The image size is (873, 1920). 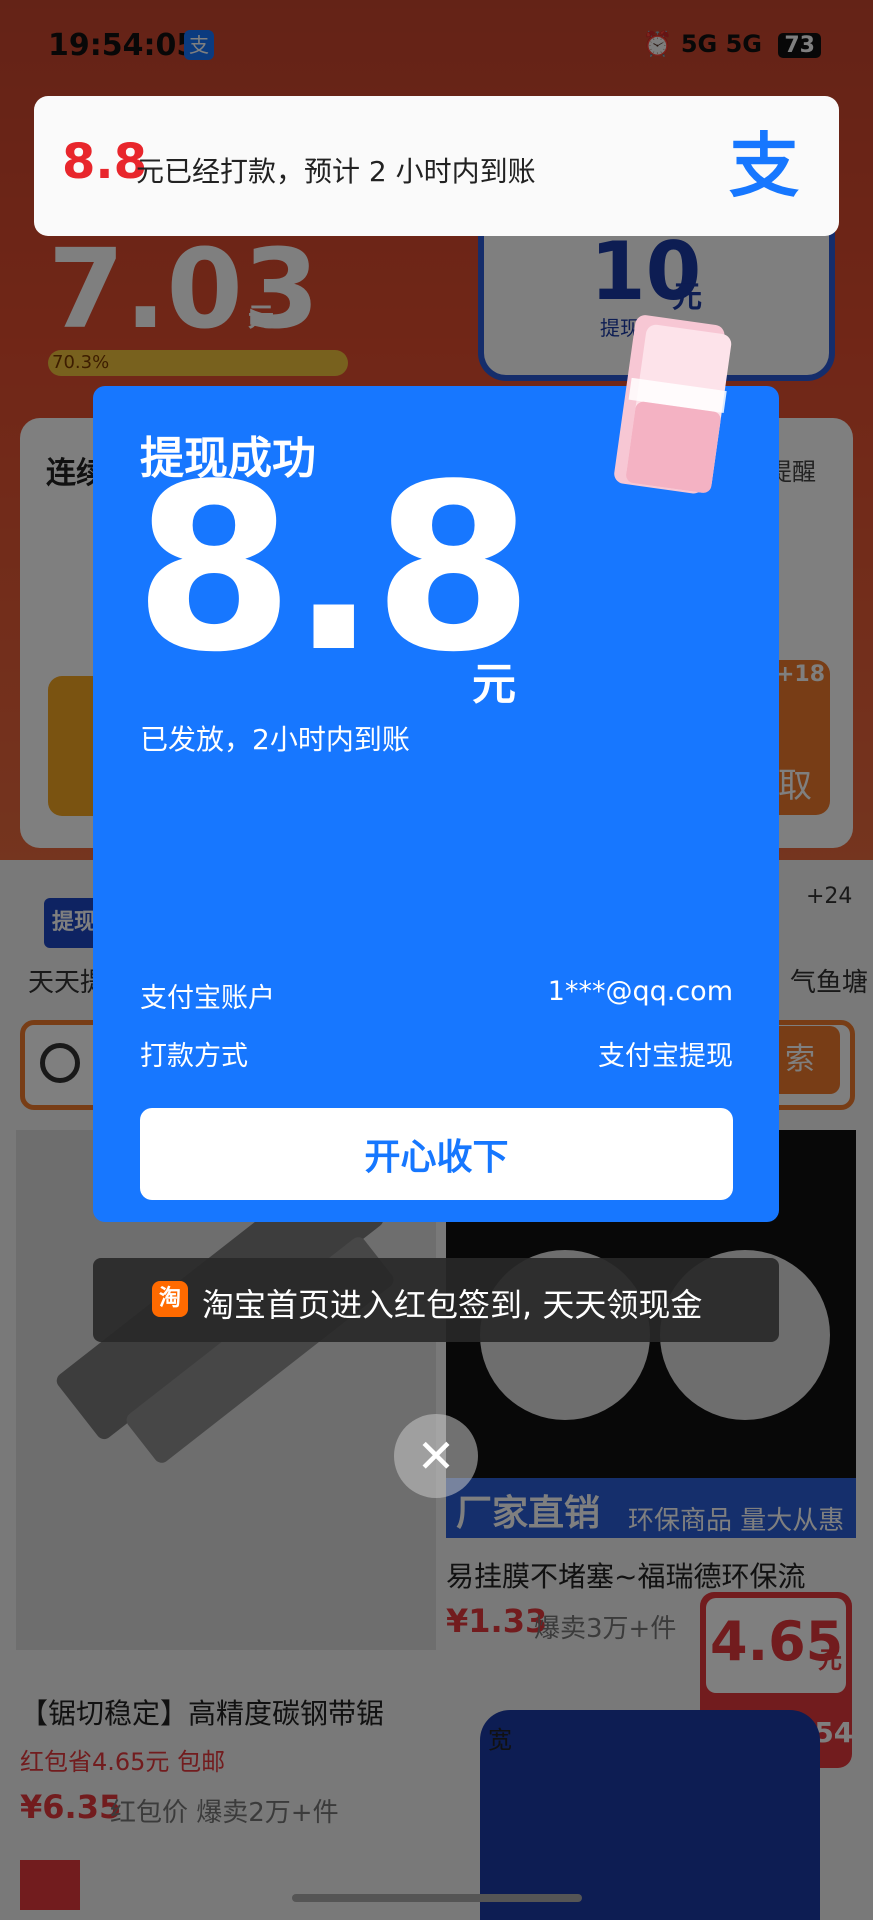 I want to click on promo-text: 淘宝首页进入红包签到, 天天领现金, so click(x=452, y=1305).